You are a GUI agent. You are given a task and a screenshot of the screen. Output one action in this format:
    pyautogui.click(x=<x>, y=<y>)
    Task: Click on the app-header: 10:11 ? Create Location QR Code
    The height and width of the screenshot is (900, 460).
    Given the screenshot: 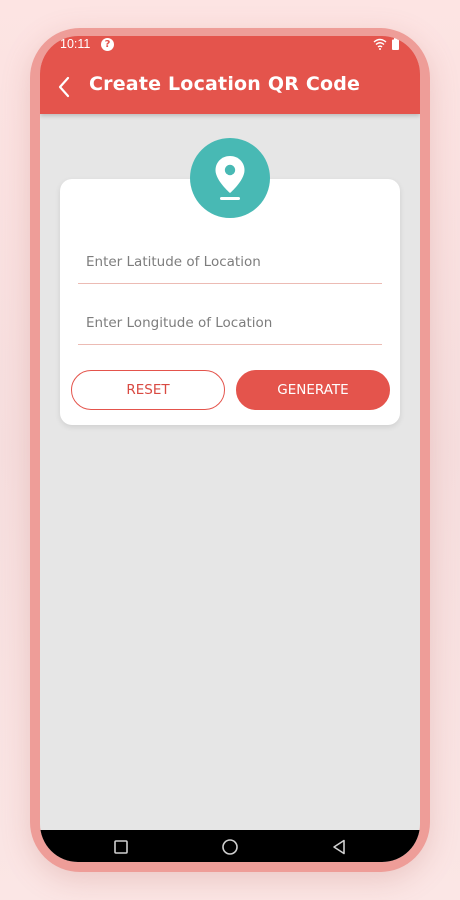 What is the action you would take?
    pyautogui.click(x=230, y=75)
    